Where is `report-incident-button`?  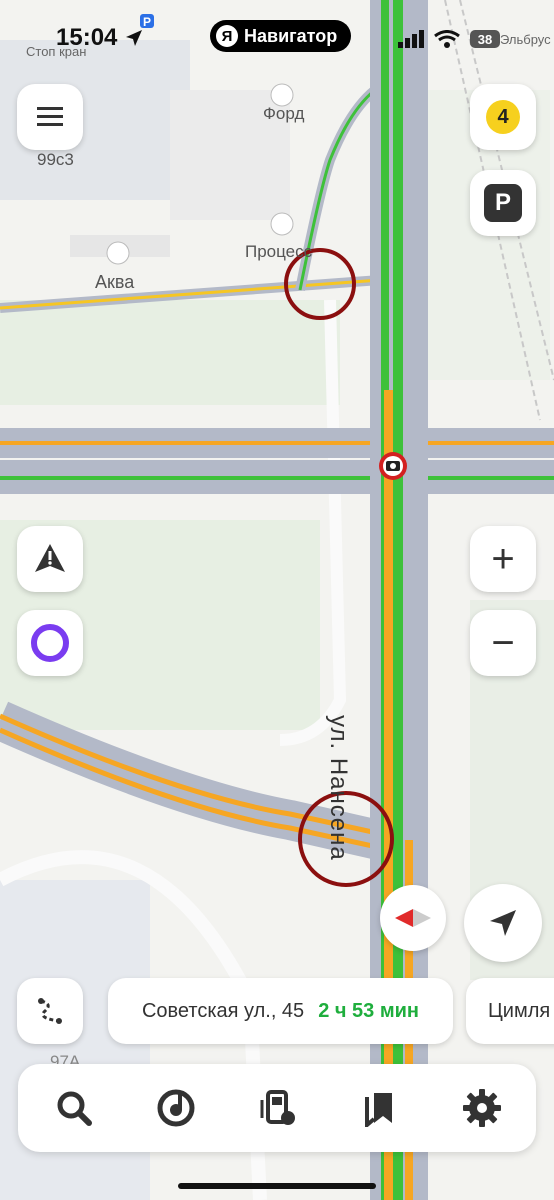
report-incident-button is located at coordinates (50, 559).